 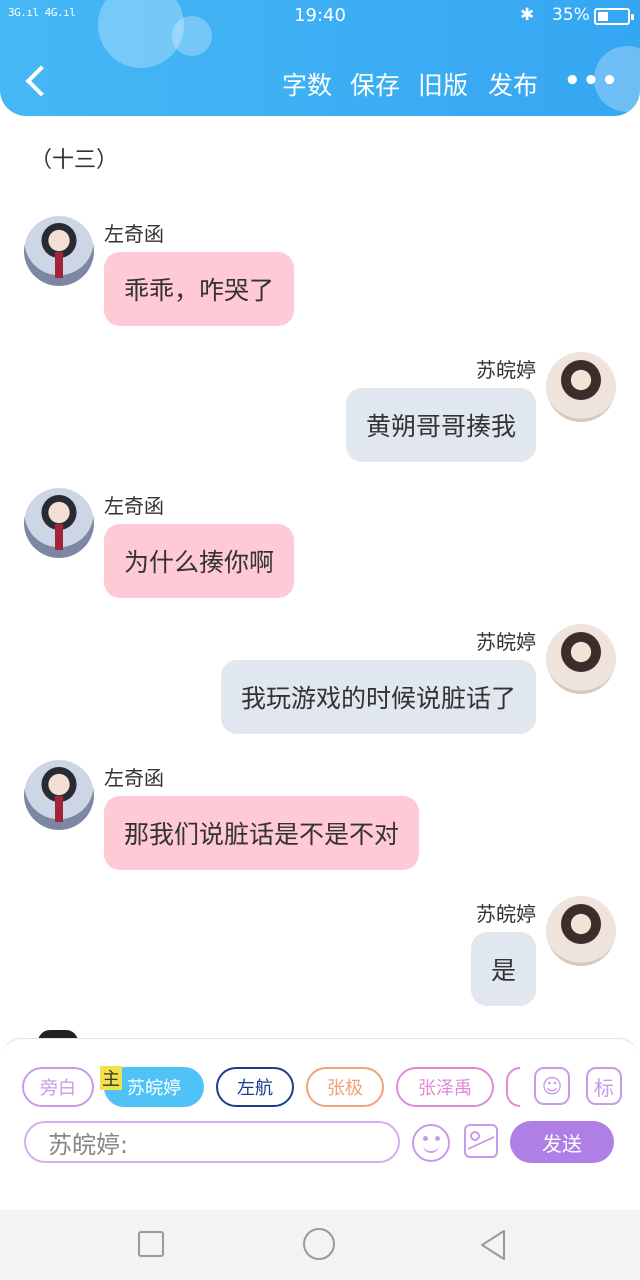 What do you see at coordinates (440, 425) in the screenshot?
I see `message-bubble: 黄朔哥哥揍我` at bounding box center [440, 425].